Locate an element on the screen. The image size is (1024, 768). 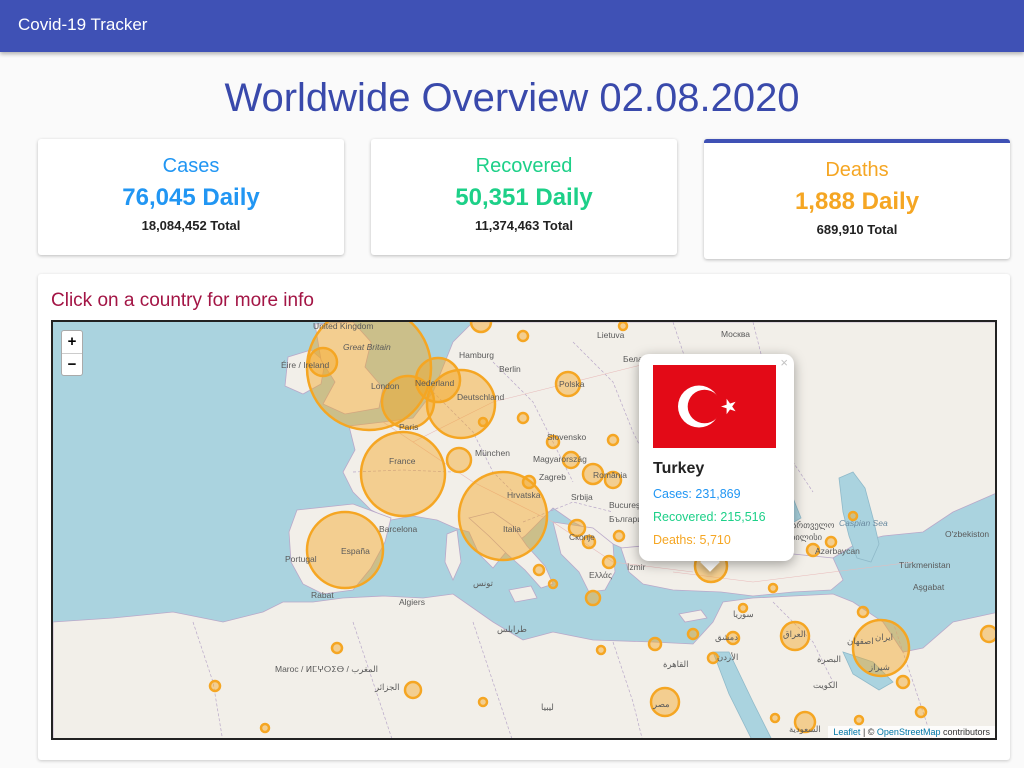
place-label: Magyarország is located at coordinates (560, 459).